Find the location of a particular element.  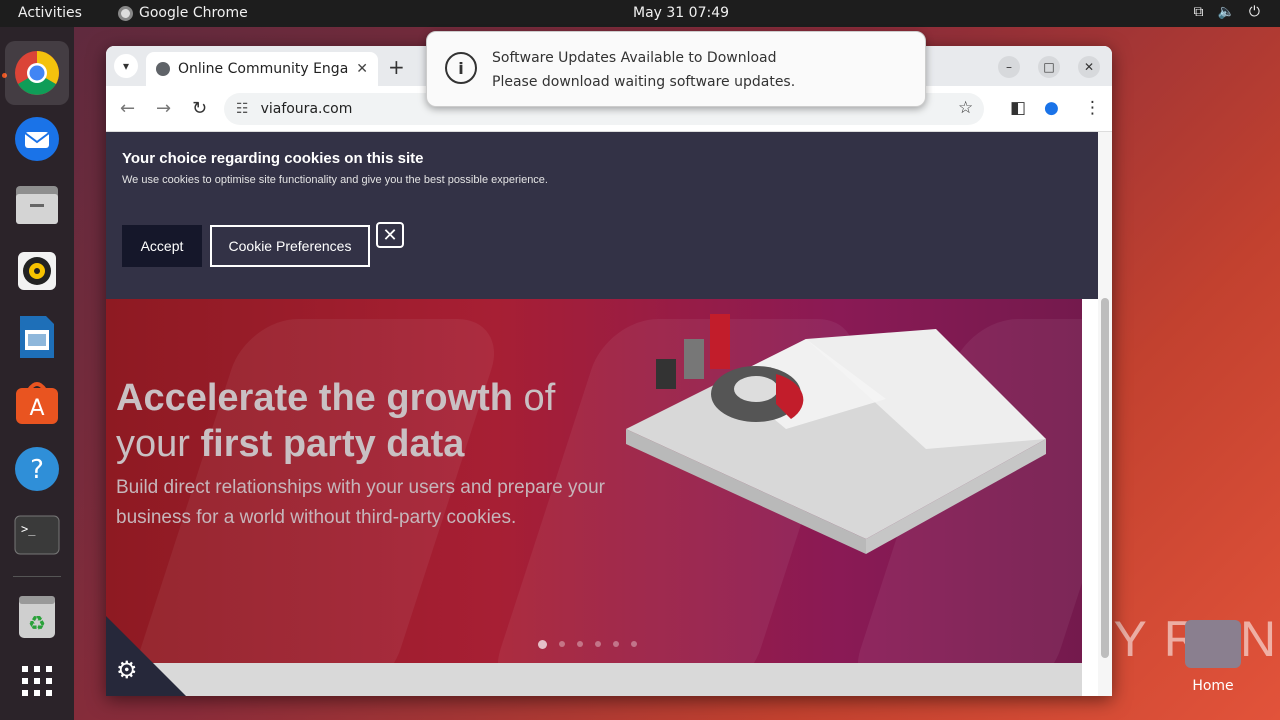

headline-bold-1: Accelerate the growth is located at coordinates (314, 398).